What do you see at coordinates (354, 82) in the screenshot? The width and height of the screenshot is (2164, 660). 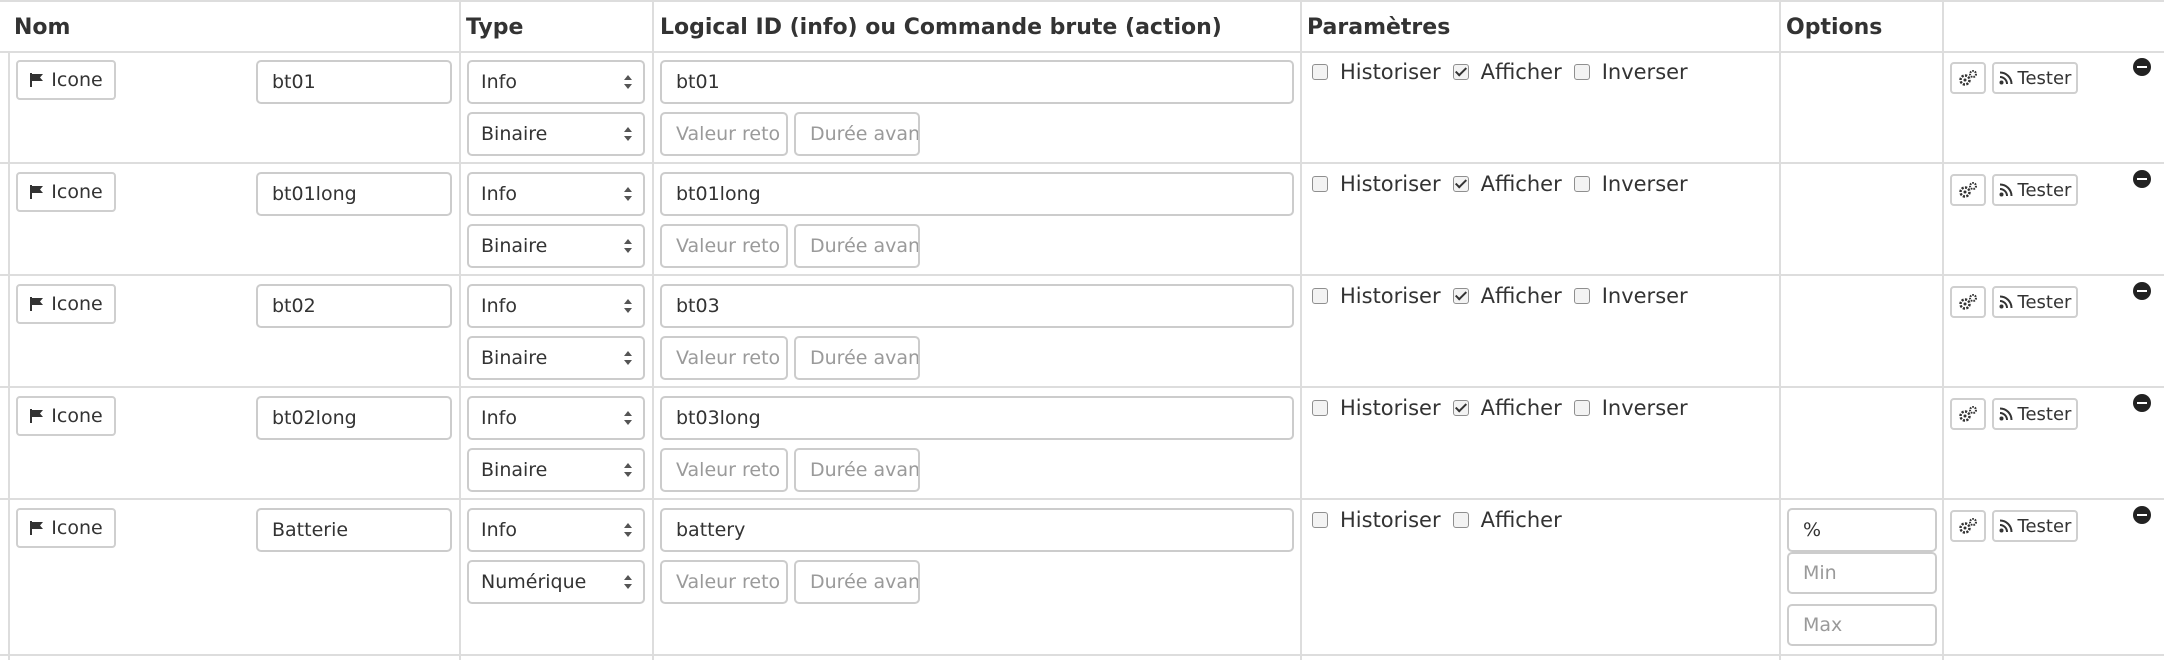 I see `name-input: bt01` at bounding box center [354, 82].